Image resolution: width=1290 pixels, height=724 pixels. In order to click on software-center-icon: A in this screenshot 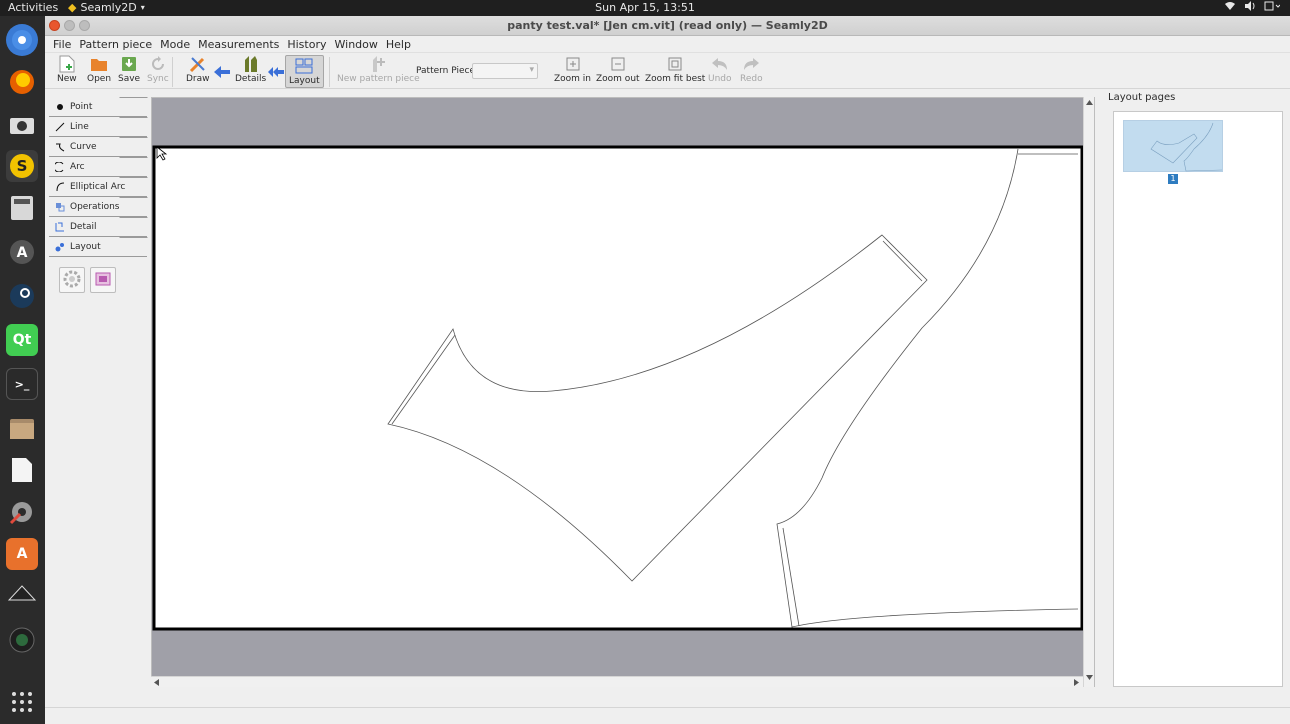, I will do `click(22, 554)`.